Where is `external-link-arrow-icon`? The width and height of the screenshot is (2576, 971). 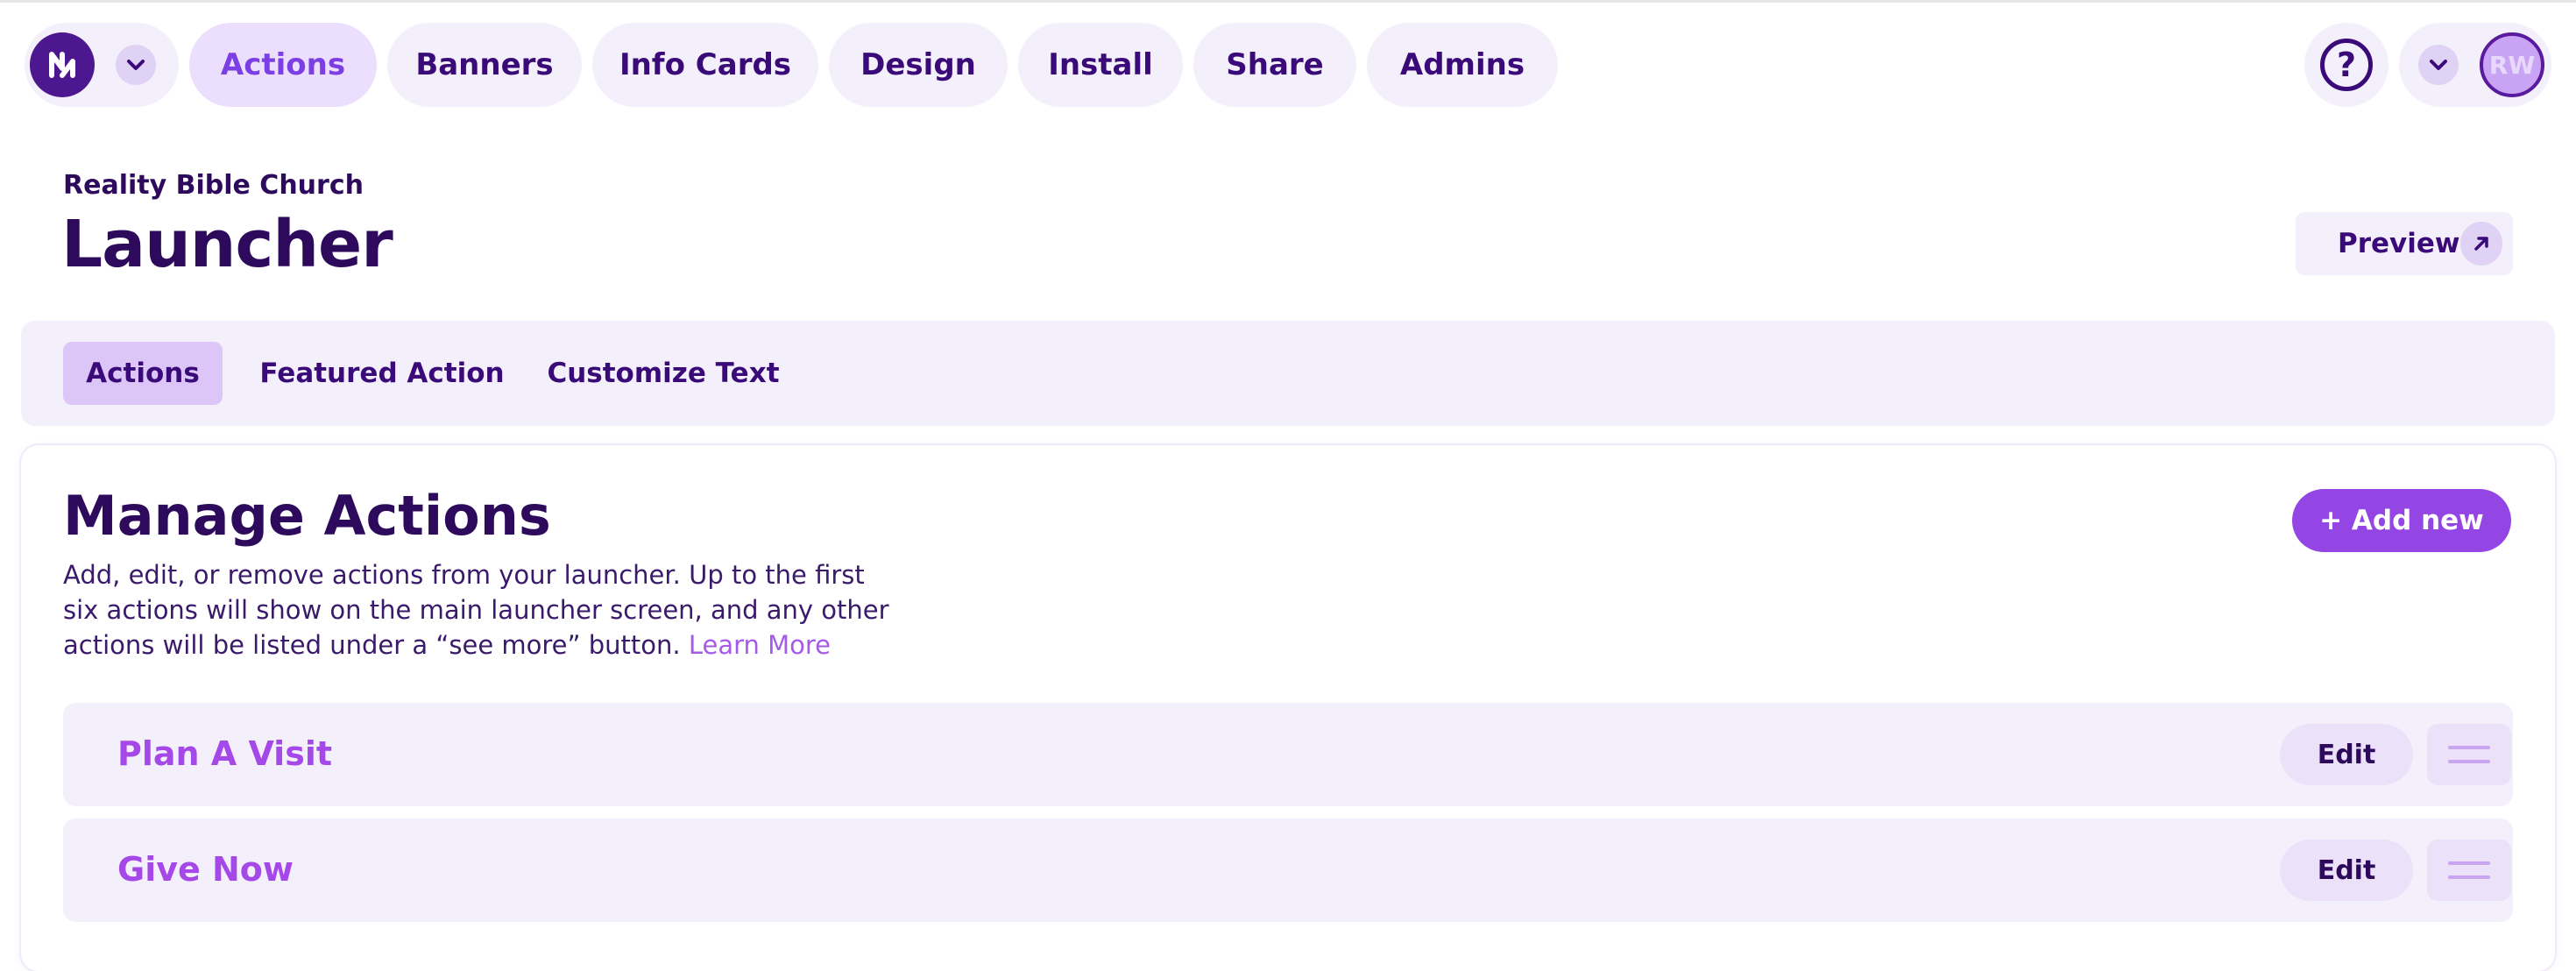 external-link-arrow-icon is located at coordinates (2480, 244).